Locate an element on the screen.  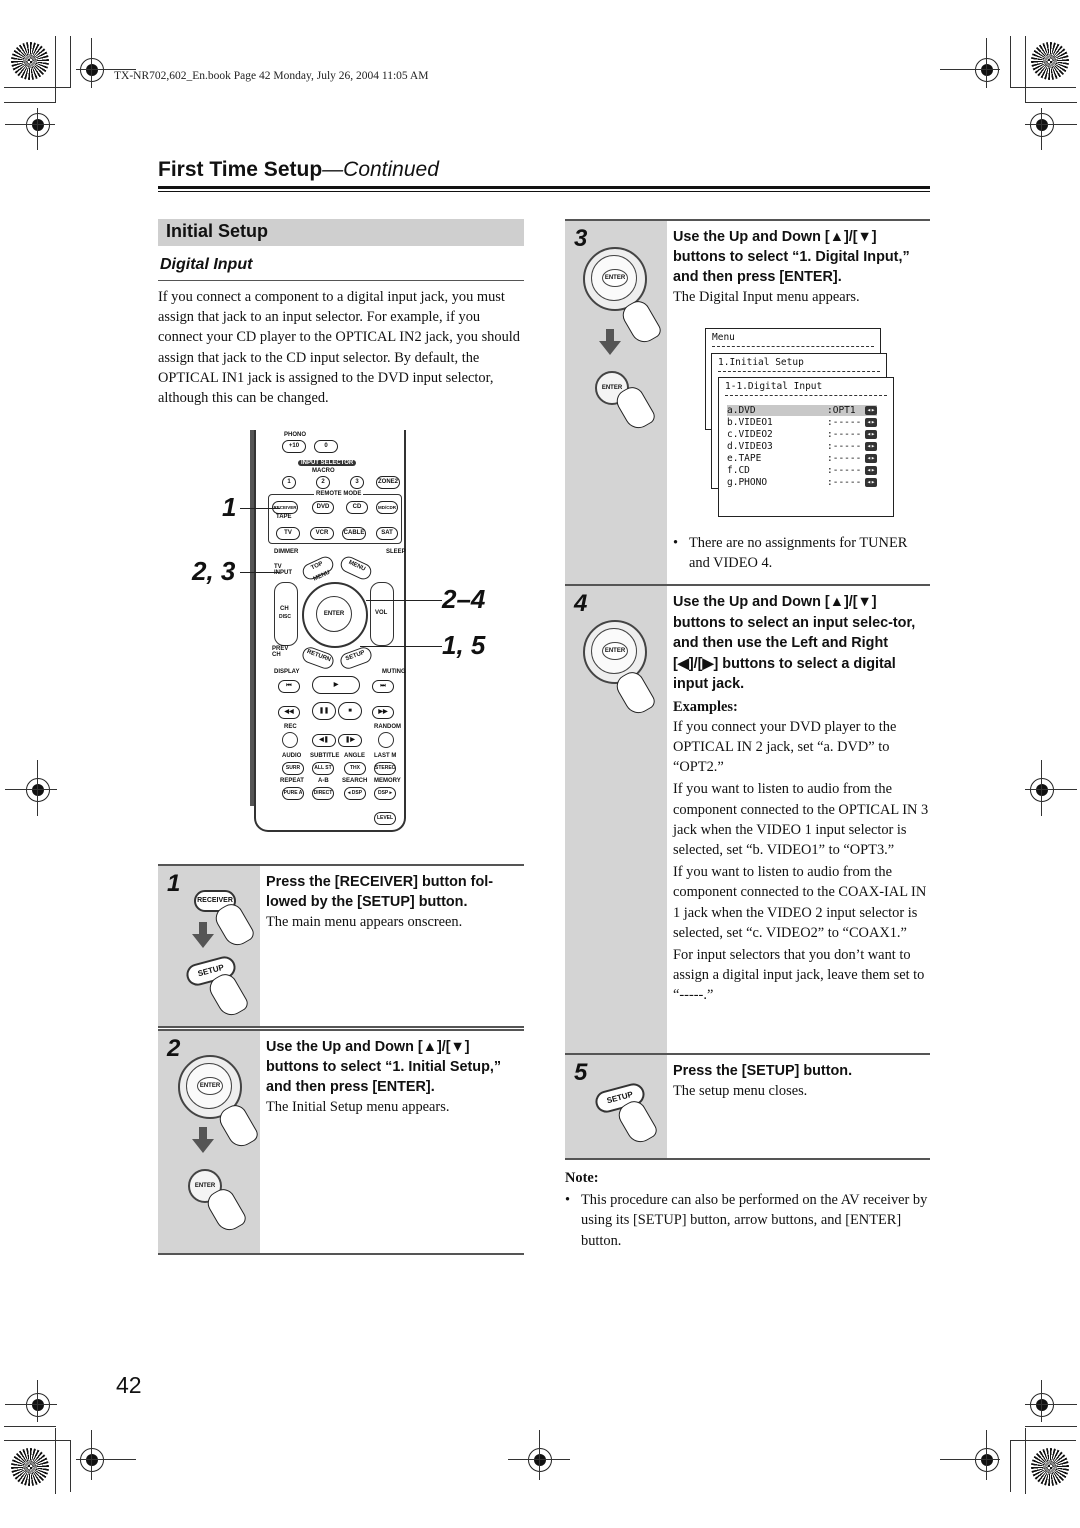
random-button is located at coordinates (386, 740).